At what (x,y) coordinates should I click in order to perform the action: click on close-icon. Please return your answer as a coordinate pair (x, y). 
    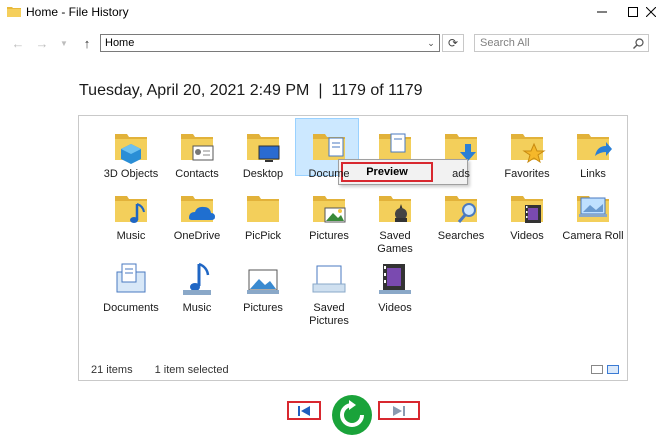
    Looking at the image, I should click on (650, 12).